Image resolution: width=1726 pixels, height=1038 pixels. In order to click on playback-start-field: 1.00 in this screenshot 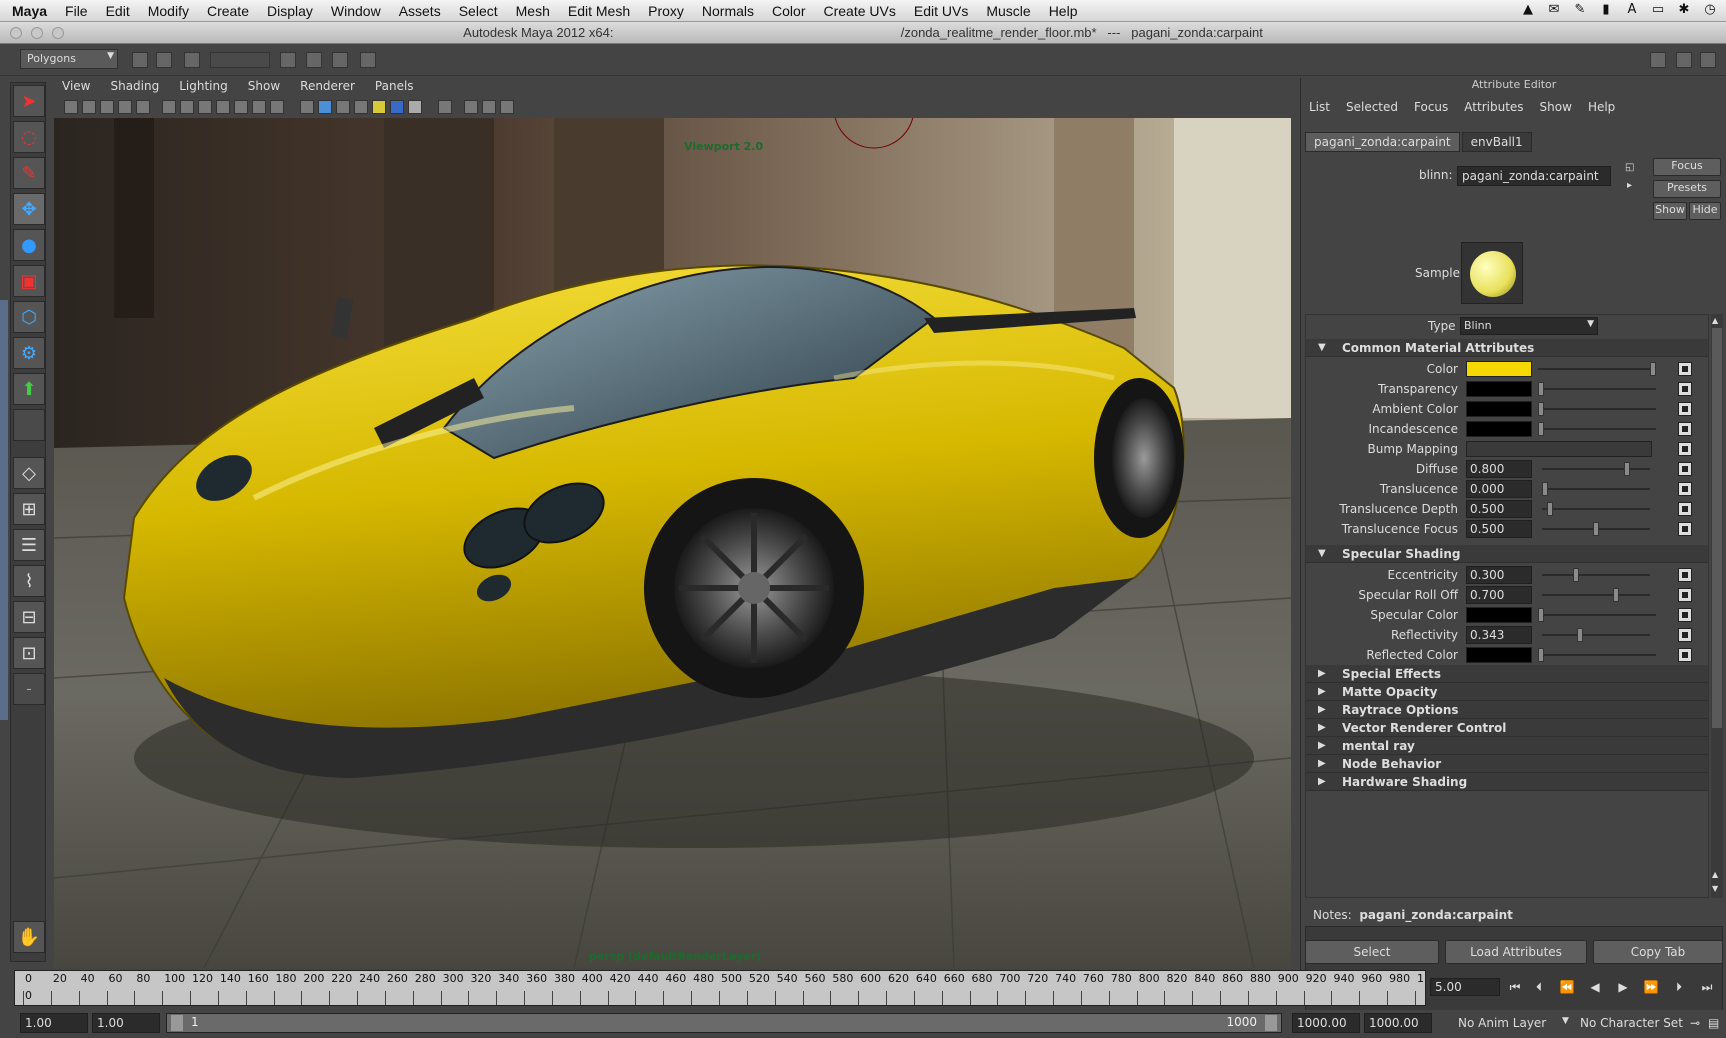, I will do `click(126, 1023)`.